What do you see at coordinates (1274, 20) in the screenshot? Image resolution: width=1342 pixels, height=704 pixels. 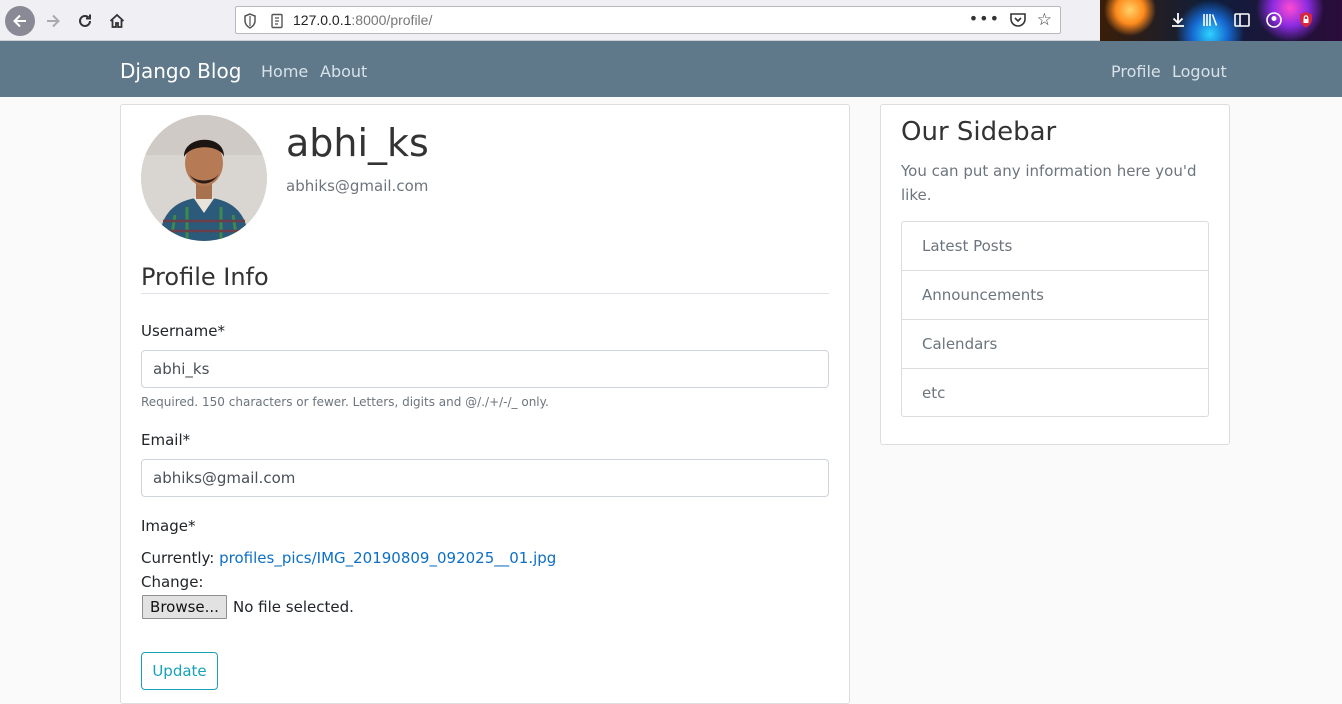 I see `account-icon` at bounding box center [1274, 20].